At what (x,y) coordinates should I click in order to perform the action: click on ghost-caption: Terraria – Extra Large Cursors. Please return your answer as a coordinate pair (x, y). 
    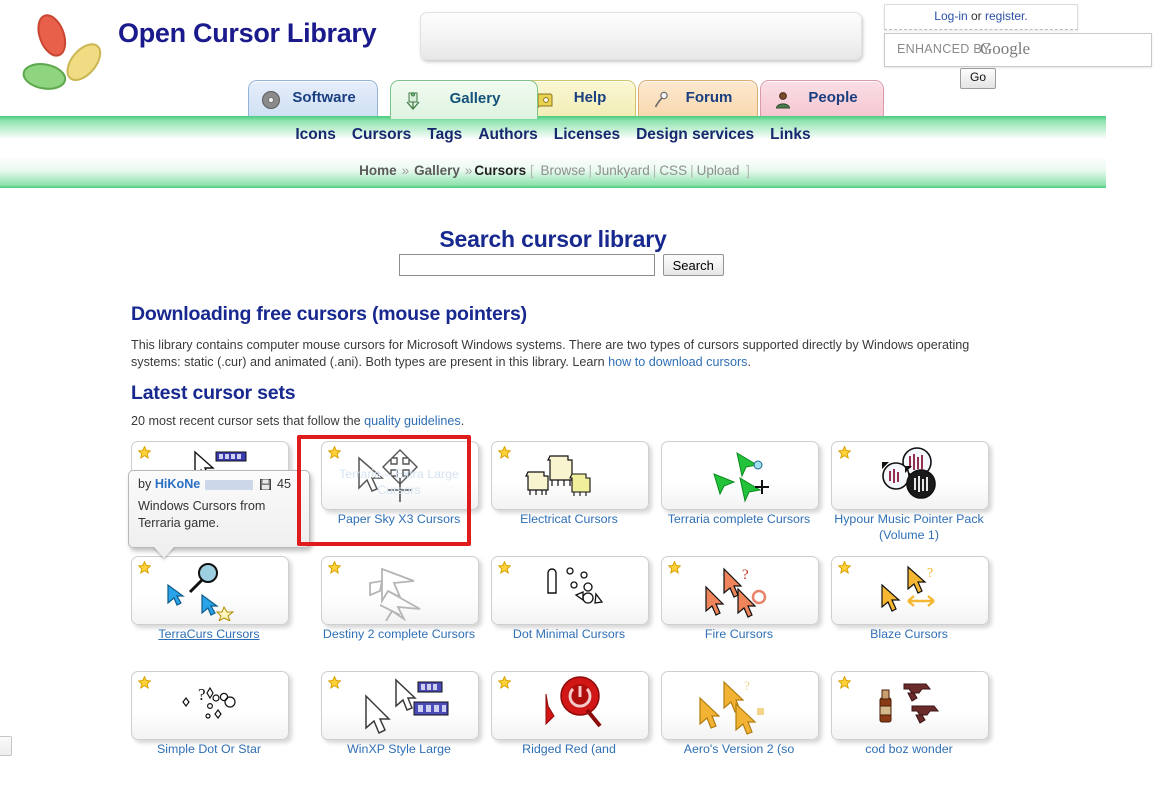
    Looking at the image, I should click on (399, 482).